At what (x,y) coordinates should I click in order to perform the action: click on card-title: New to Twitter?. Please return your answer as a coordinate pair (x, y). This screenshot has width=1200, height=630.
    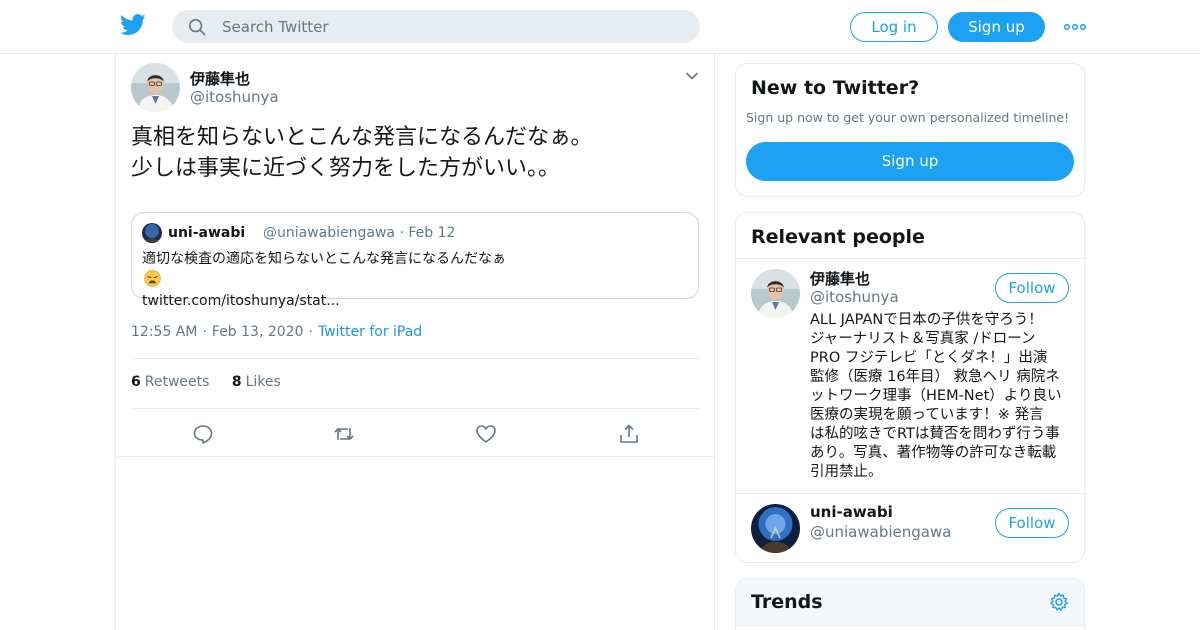
    Looking at the image, I should click on (835, 88).